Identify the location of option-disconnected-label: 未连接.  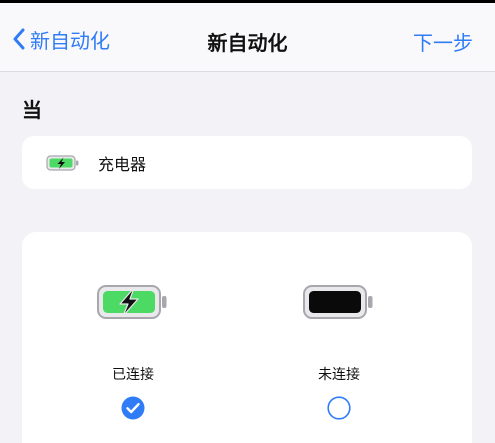
(339, 375).